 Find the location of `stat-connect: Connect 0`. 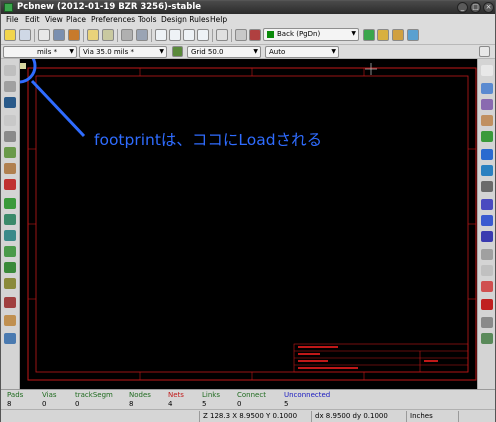

stat-connect: Connect 0 is located at coordinates (251, 399).